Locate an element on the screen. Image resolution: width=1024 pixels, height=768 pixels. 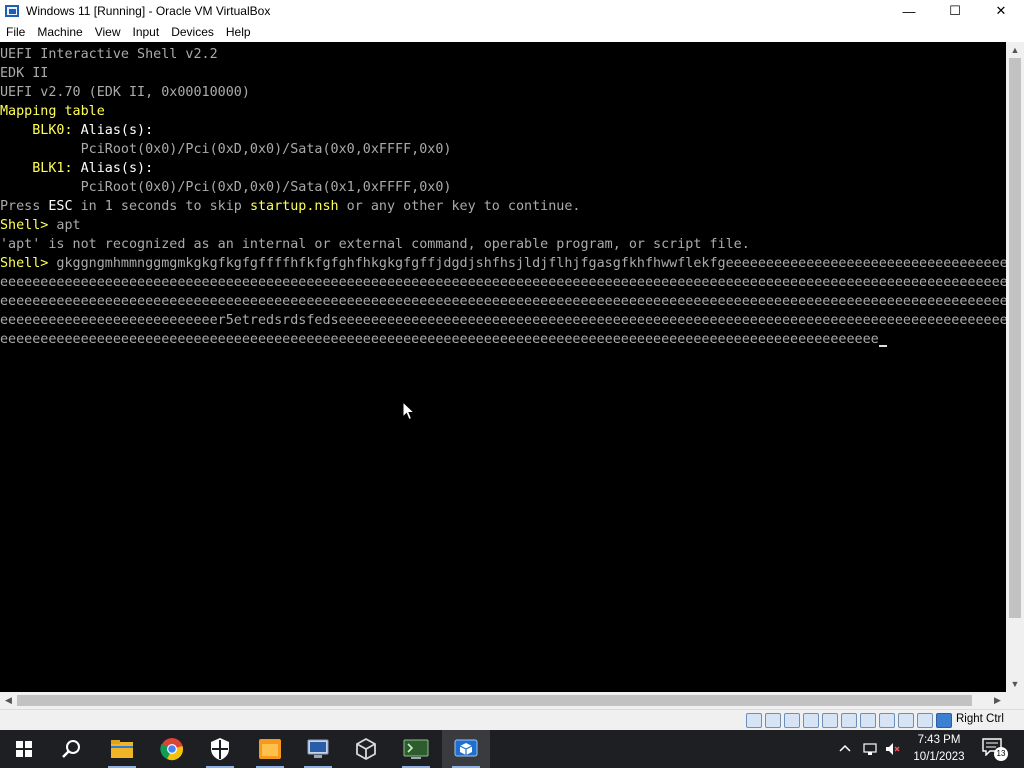
start-icon is located at coordinates (24, 749).